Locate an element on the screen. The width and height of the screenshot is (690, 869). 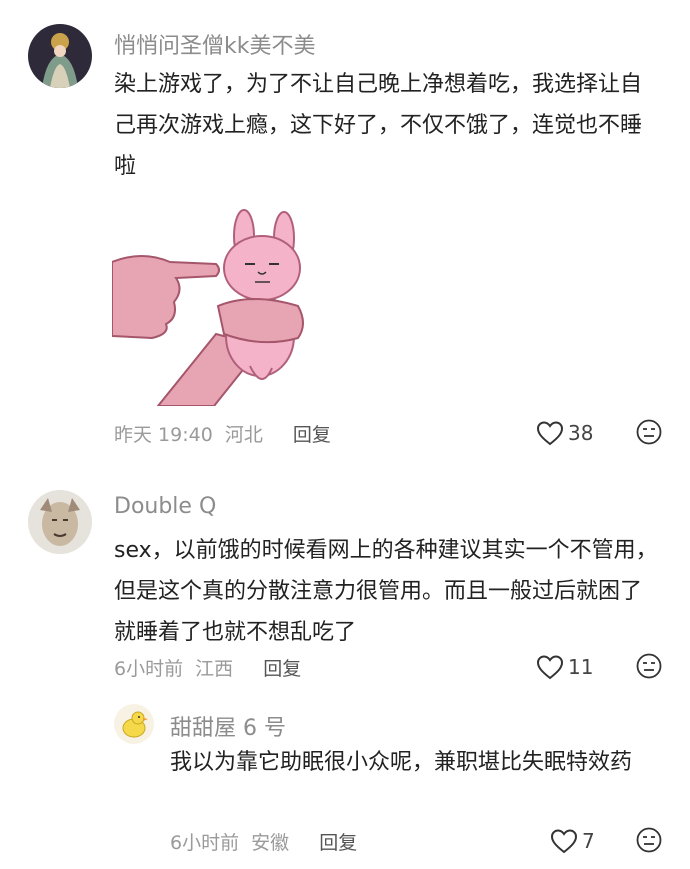
timestamp: 昨天 19:40 is located at coordinates (163, 435).